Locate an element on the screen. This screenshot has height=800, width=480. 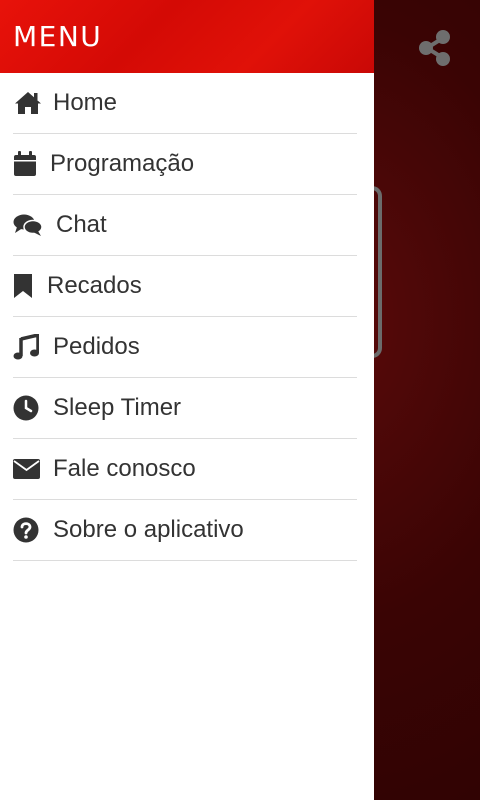
menu-item-sobre-o-aplicativo: Sobre o aplicativo is located at coordinates (185, 530).